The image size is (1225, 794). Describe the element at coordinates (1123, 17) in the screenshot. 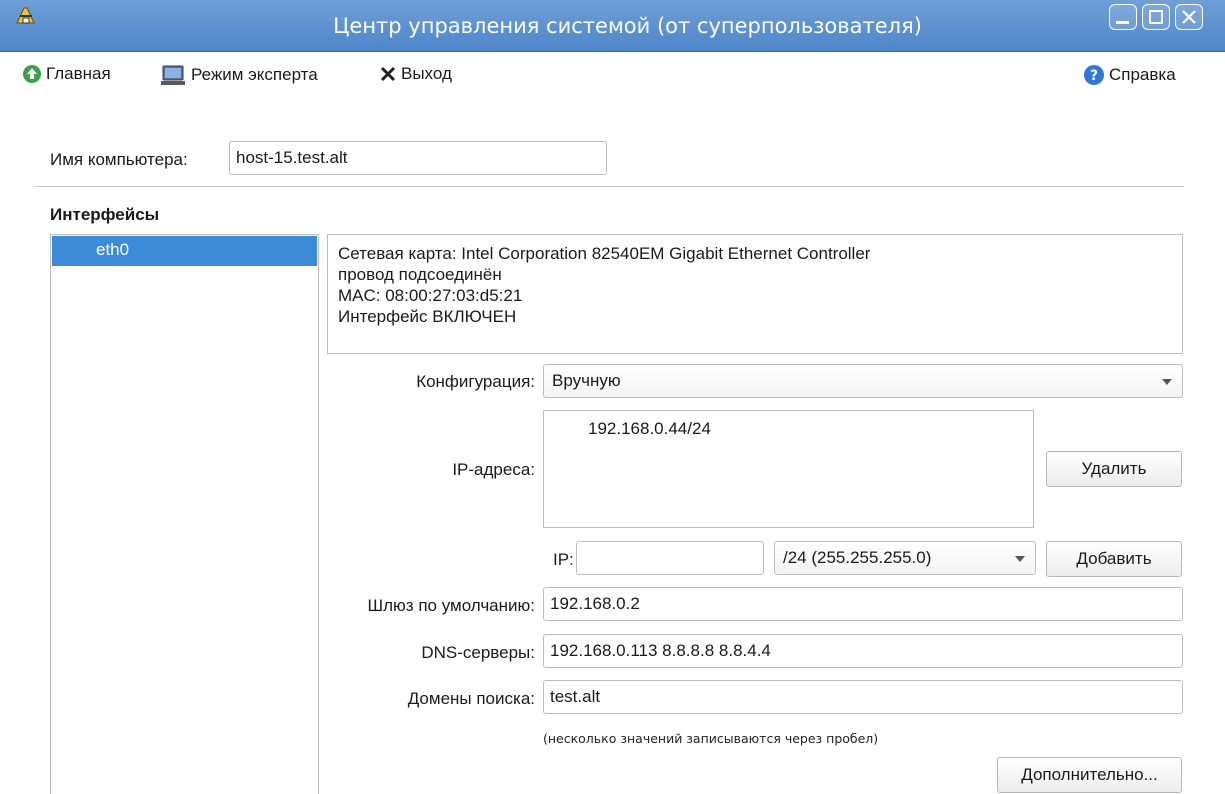

I see `minimize-button` at that location.